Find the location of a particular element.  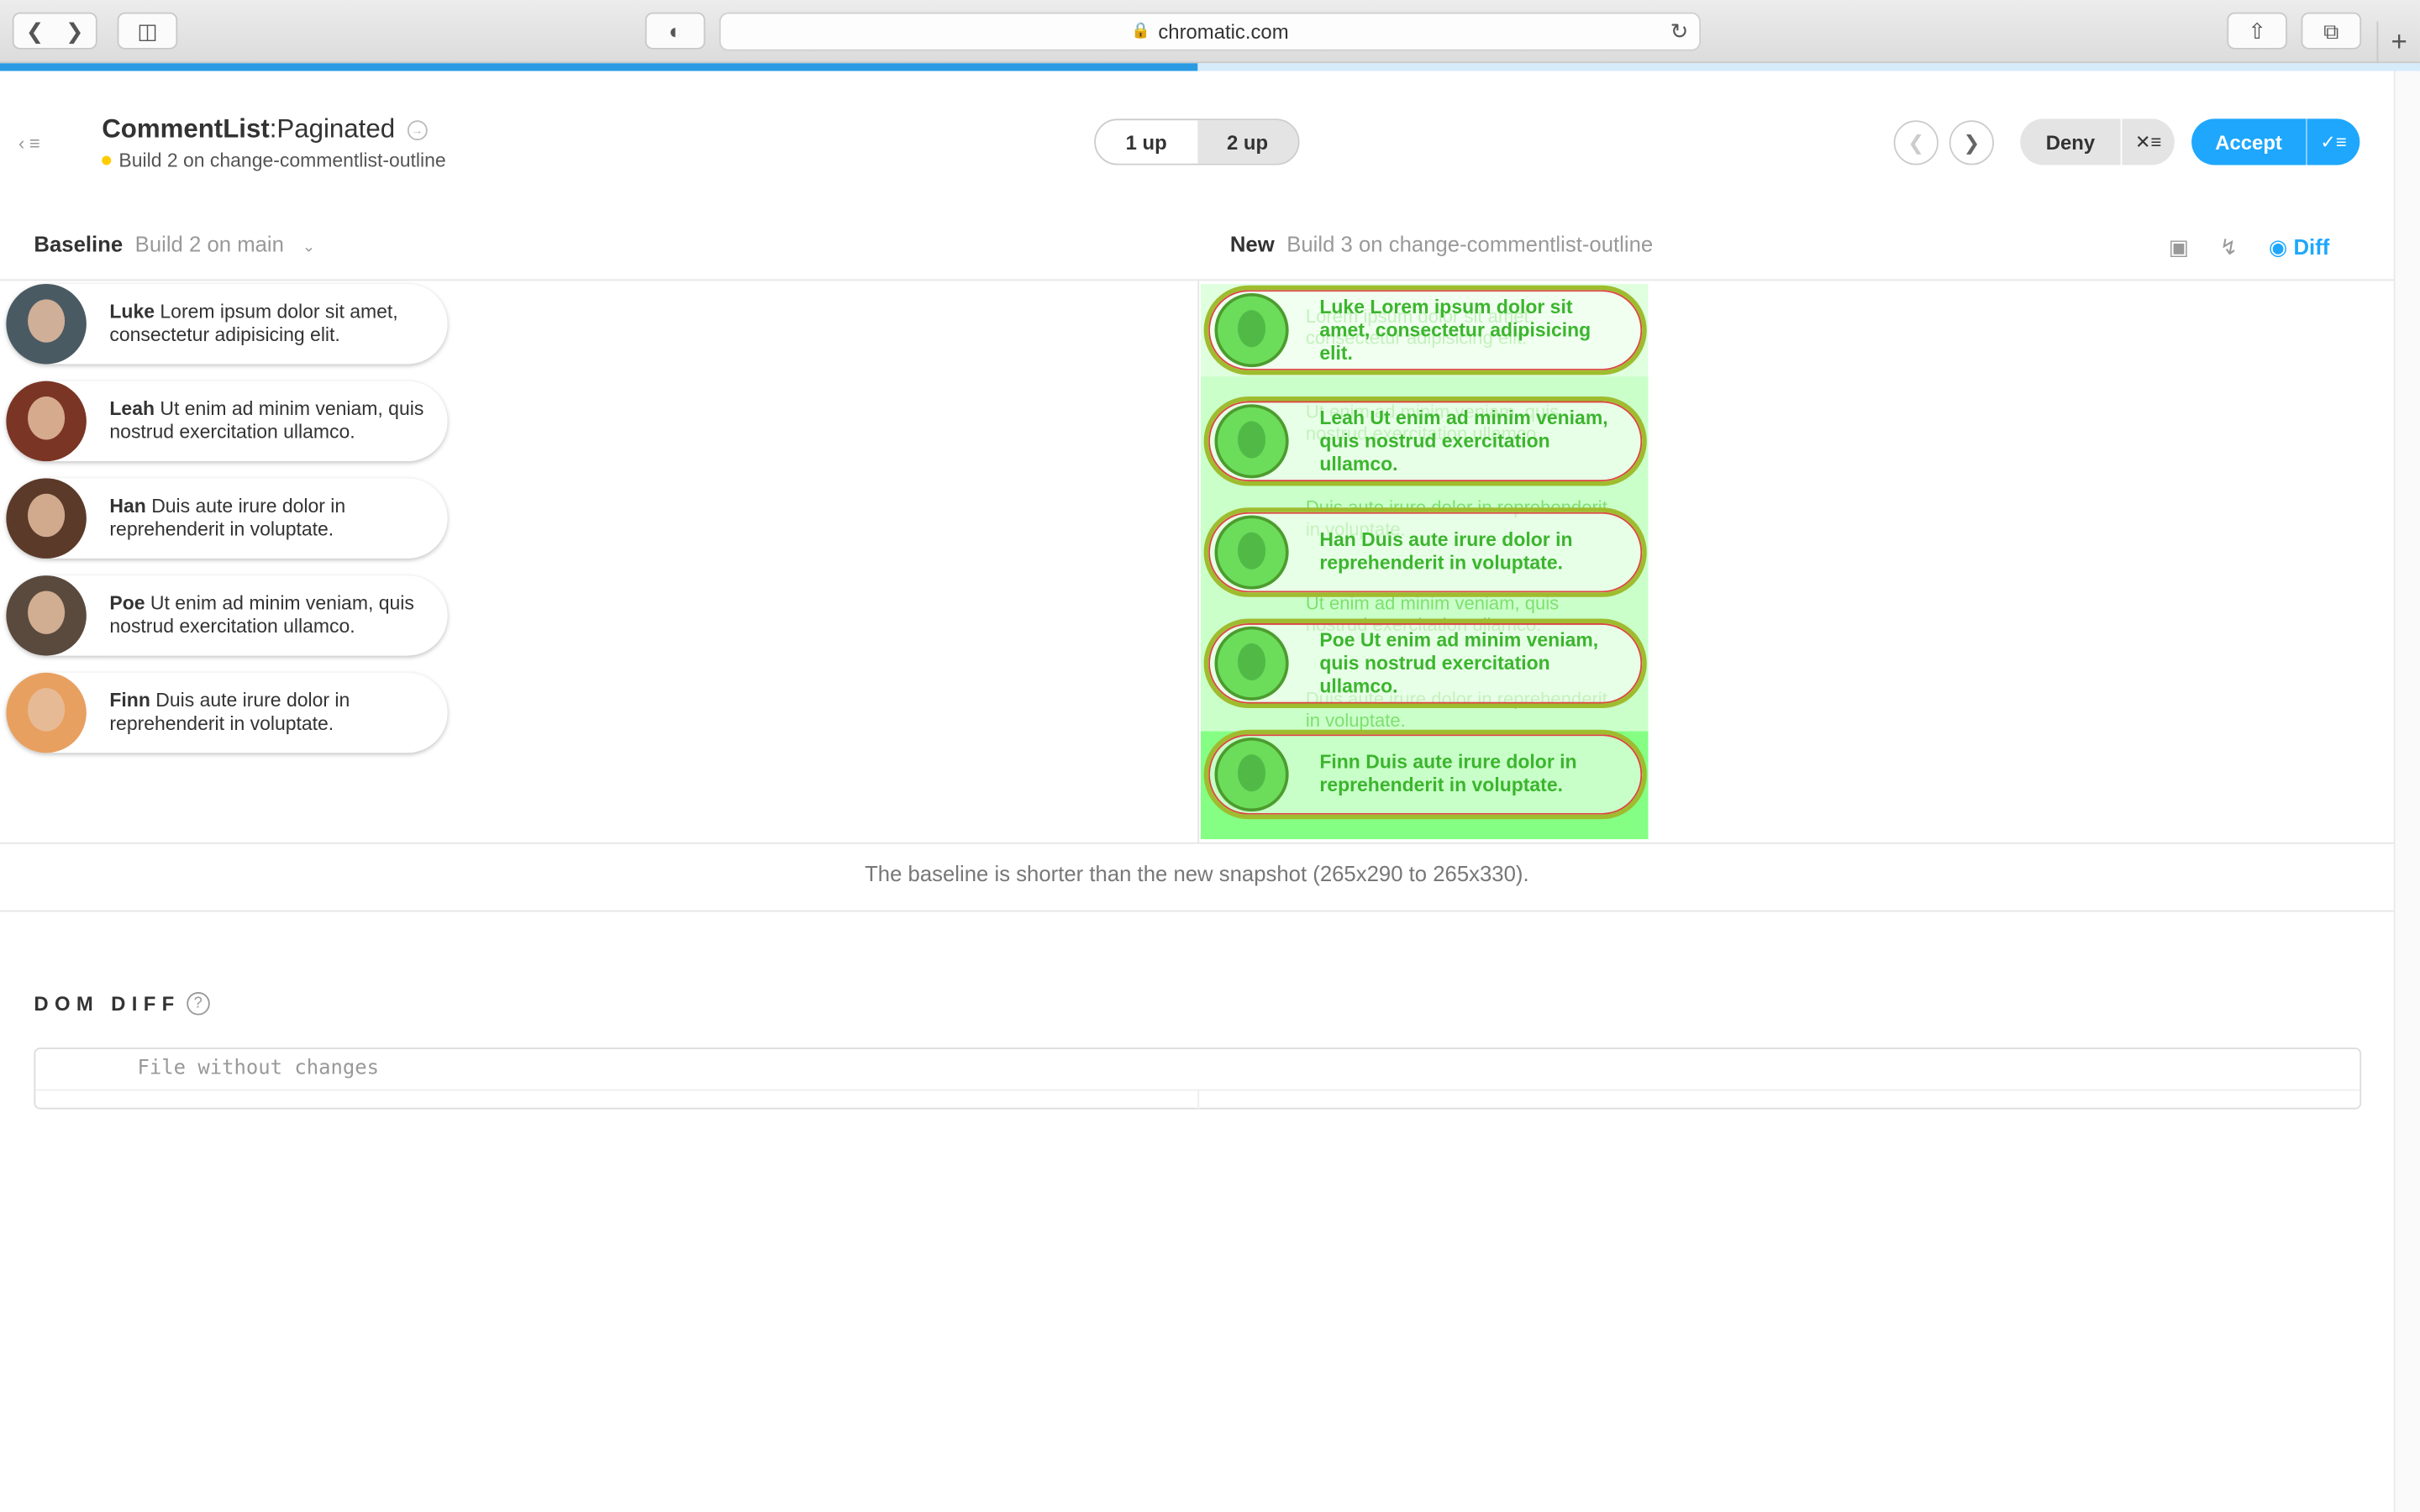

page-title: CommentList:Paginated → is located at coordinates (265, 129).